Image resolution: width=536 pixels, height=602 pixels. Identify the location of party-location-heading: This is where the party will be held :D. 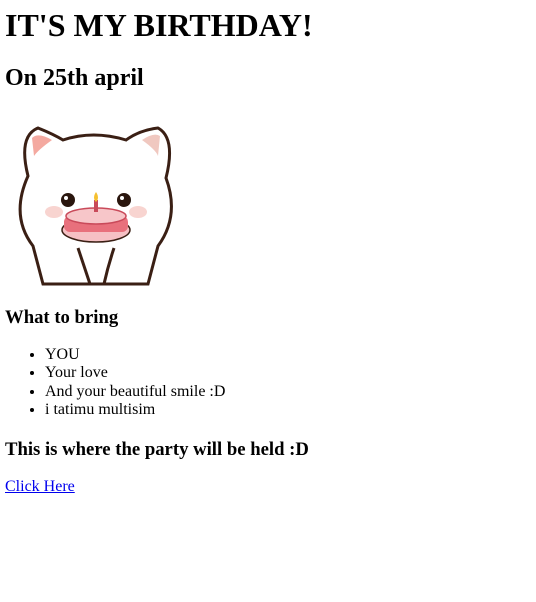
(157, 449).